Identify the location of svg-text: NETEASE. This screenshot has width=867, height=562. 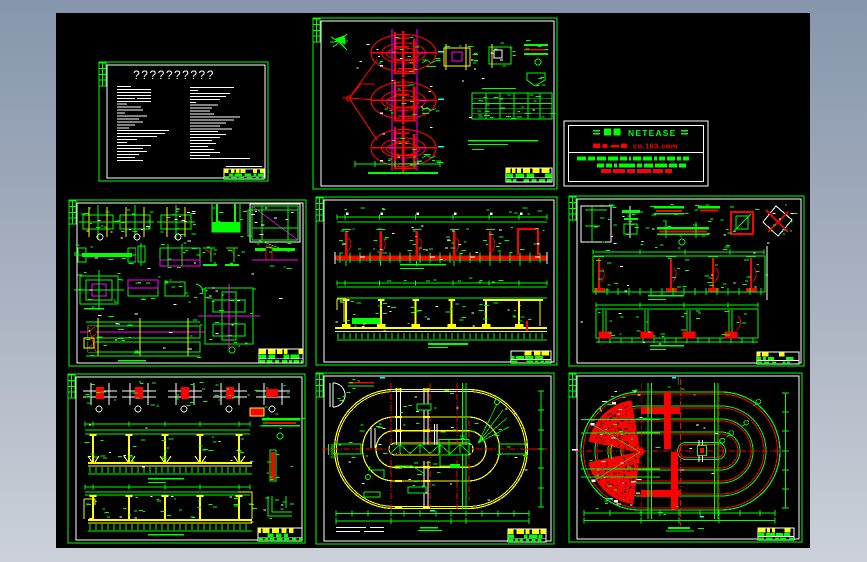
(652, 133).